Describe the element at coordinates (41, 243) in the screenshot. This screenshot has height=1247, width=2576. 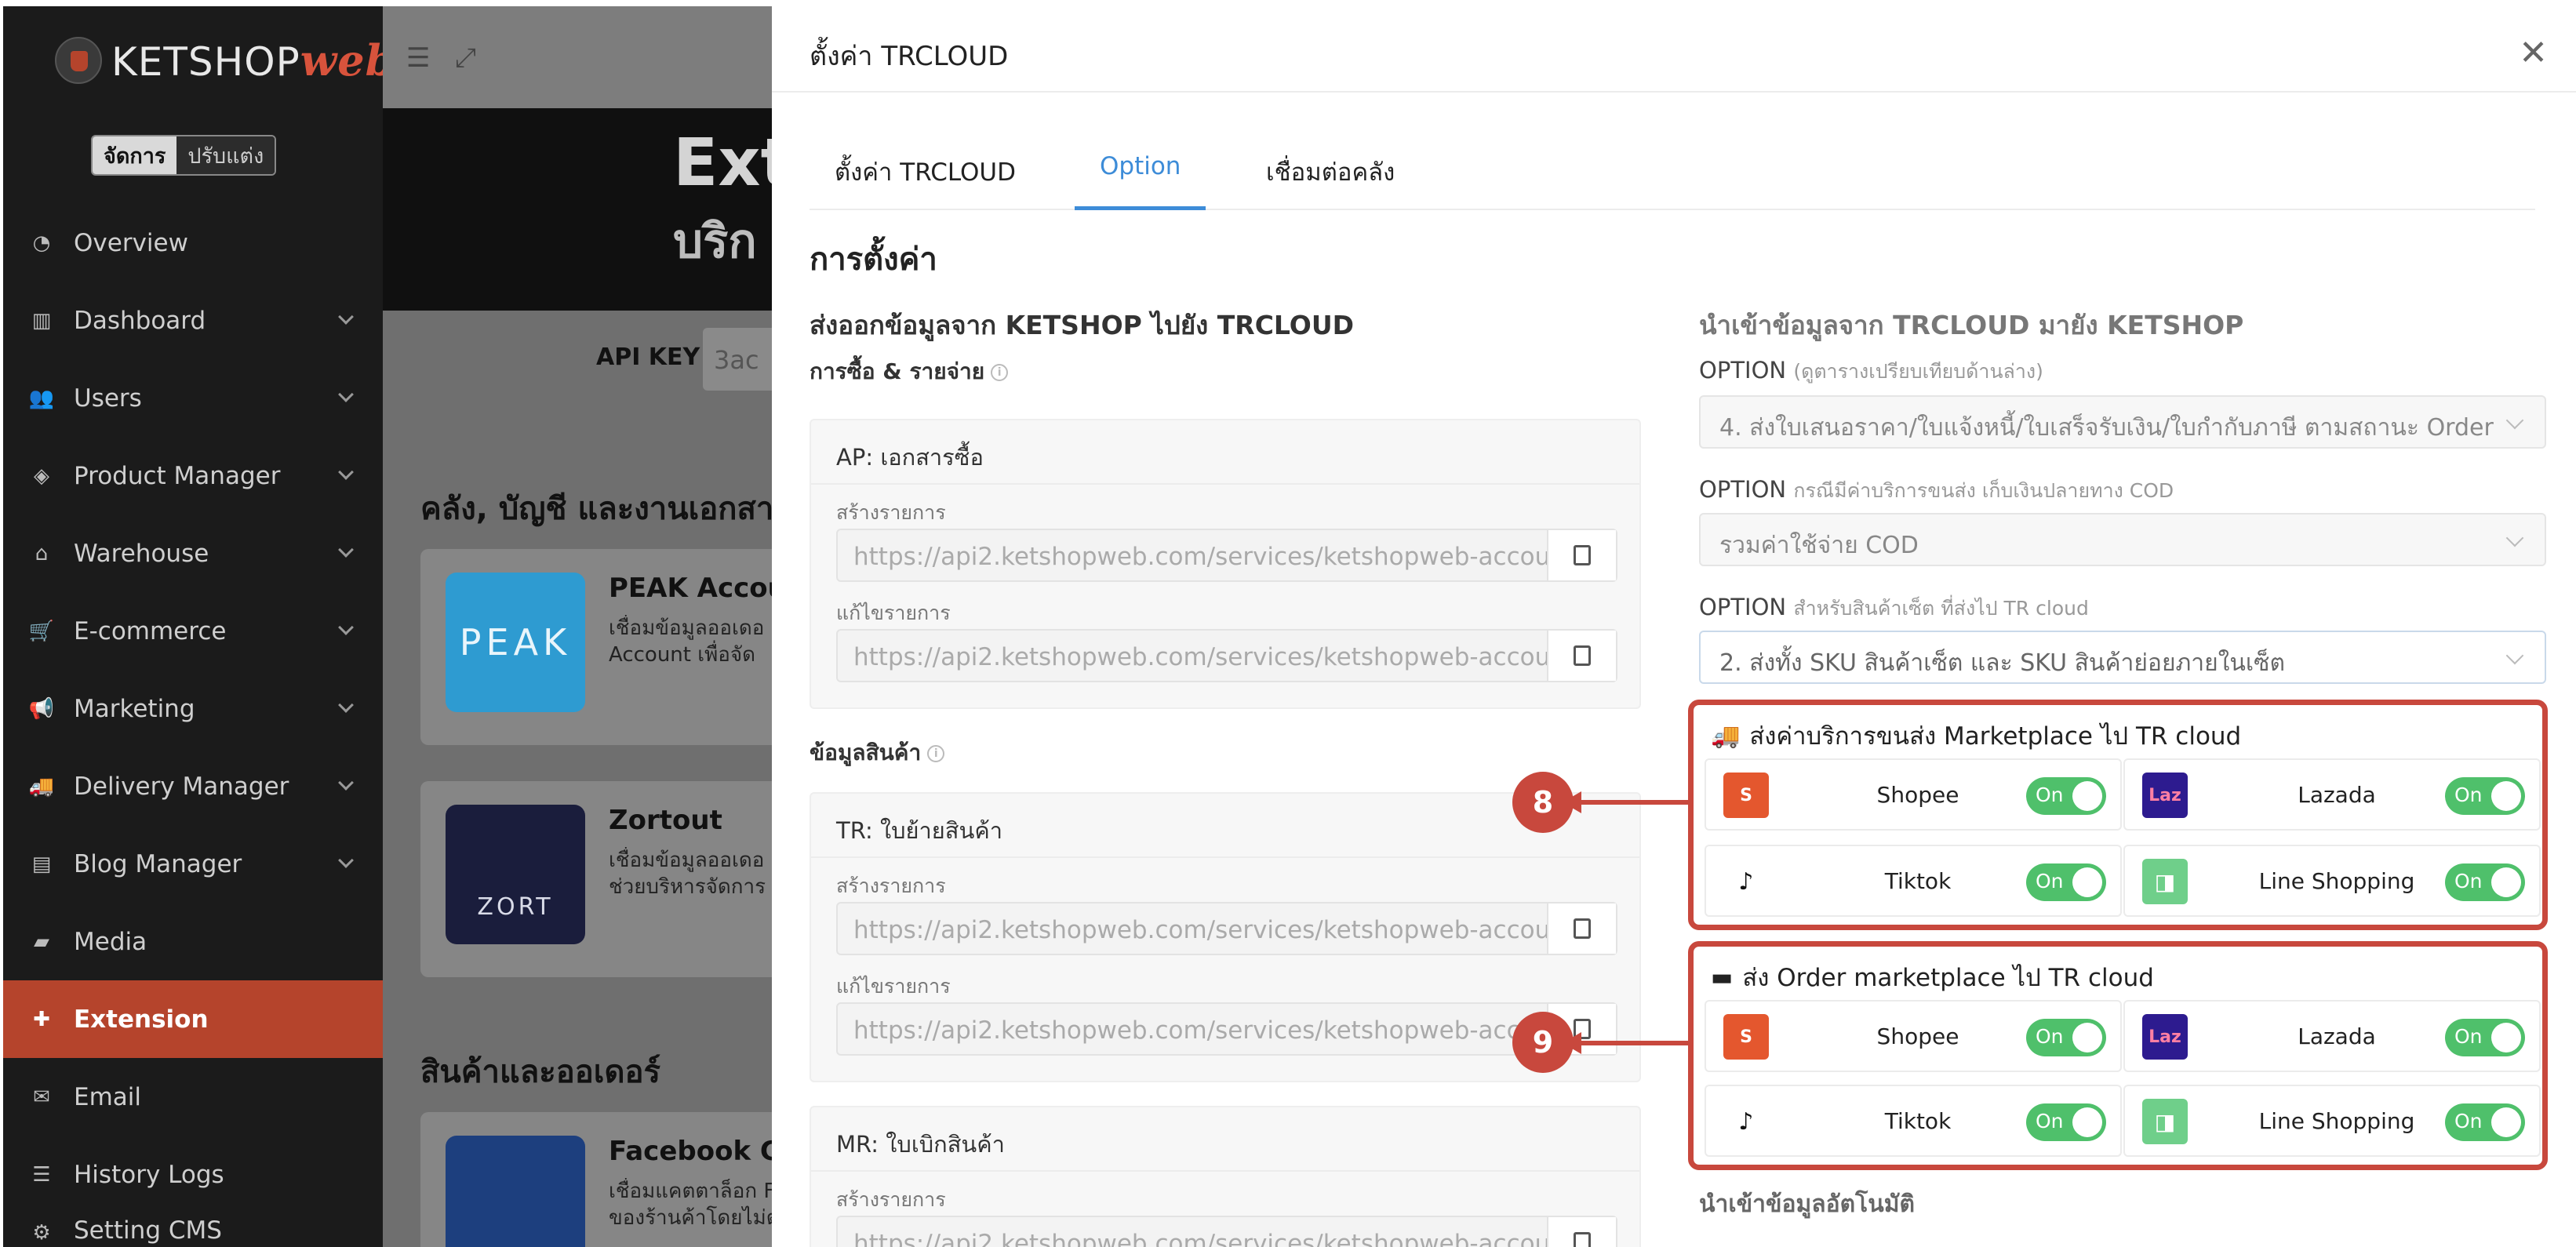
I see `pie-chart-icon: ◔` at that location.